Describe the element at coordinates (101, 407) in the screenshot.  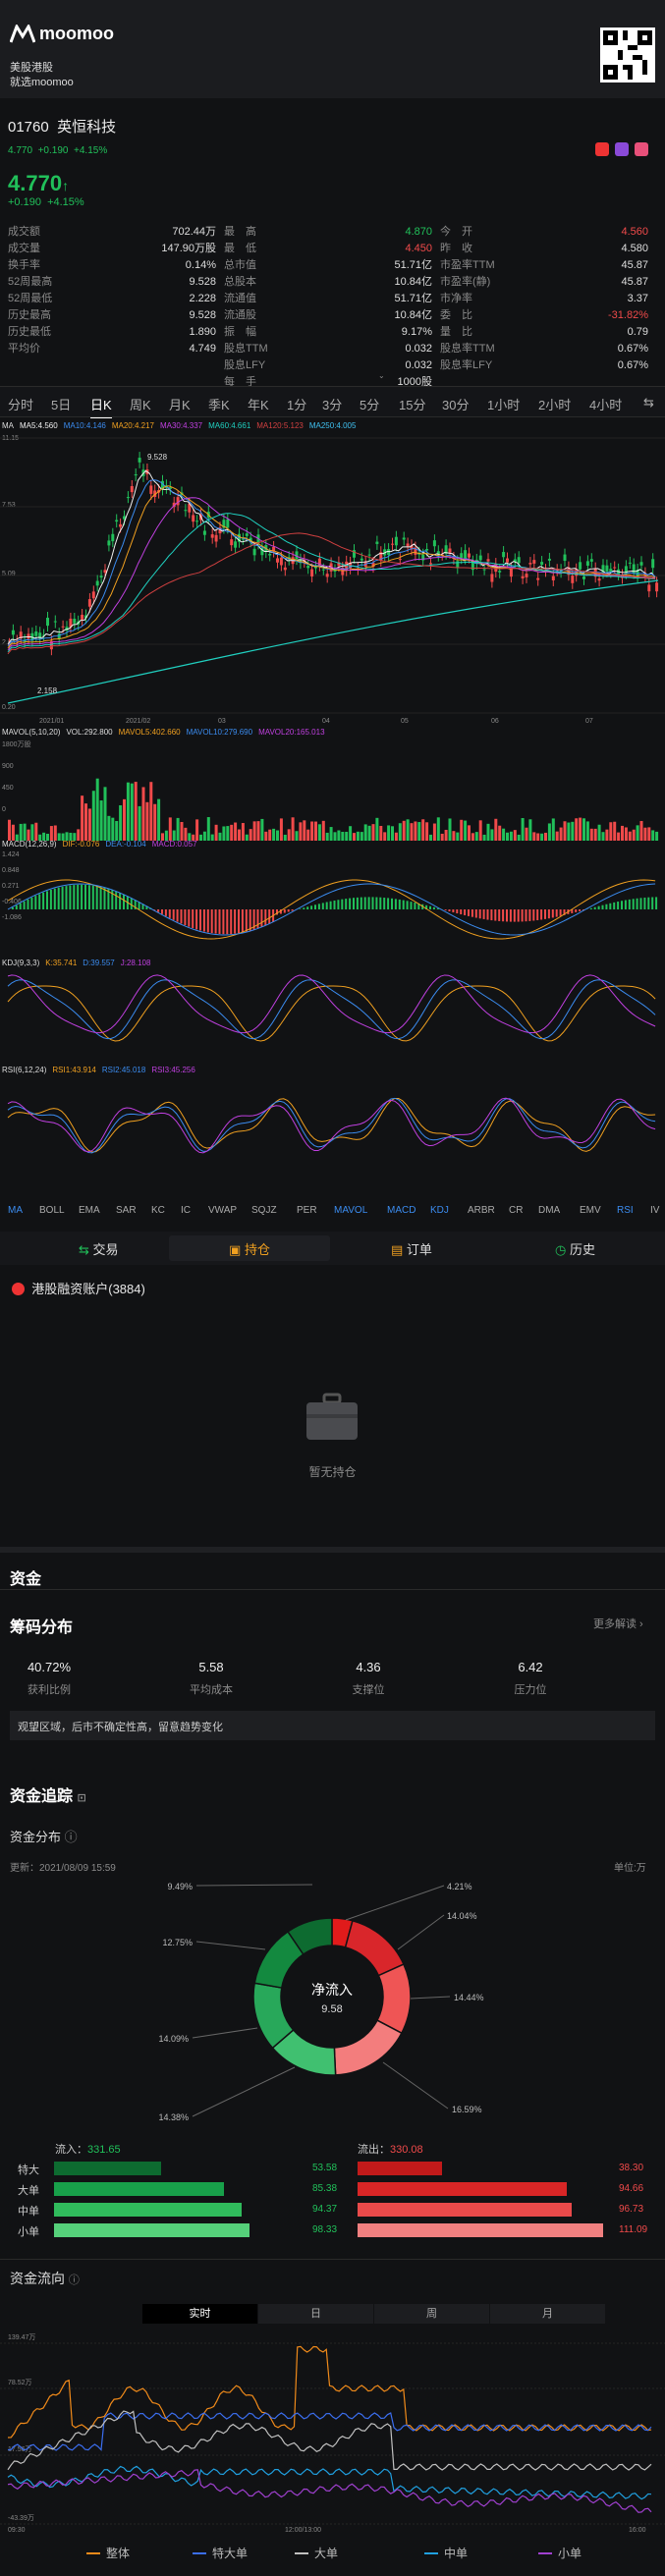
I see `tab-period-2: 日K` at that location.